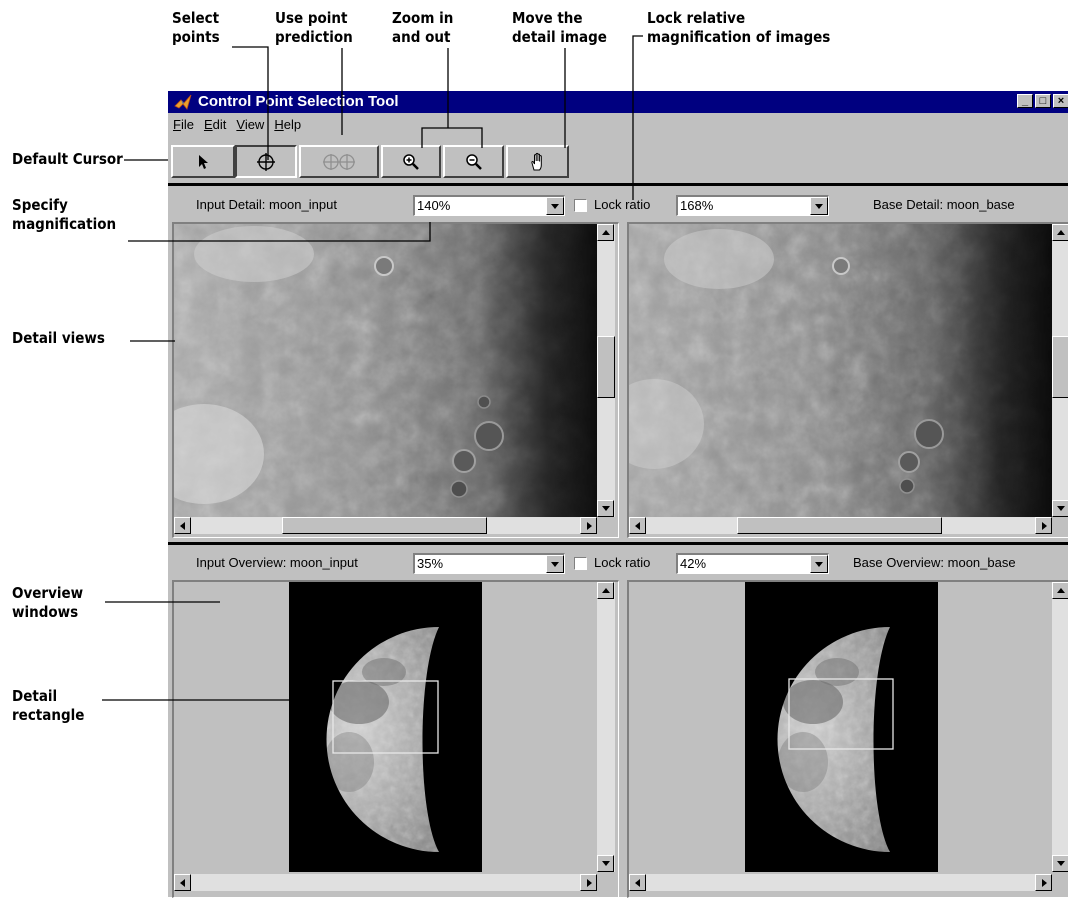 The width and height of the screenshot is (1068, 898). What do you see at coordinates (250, 125) in the screenshot?
I see `menu-view: View` at bounding box center [250, 125].